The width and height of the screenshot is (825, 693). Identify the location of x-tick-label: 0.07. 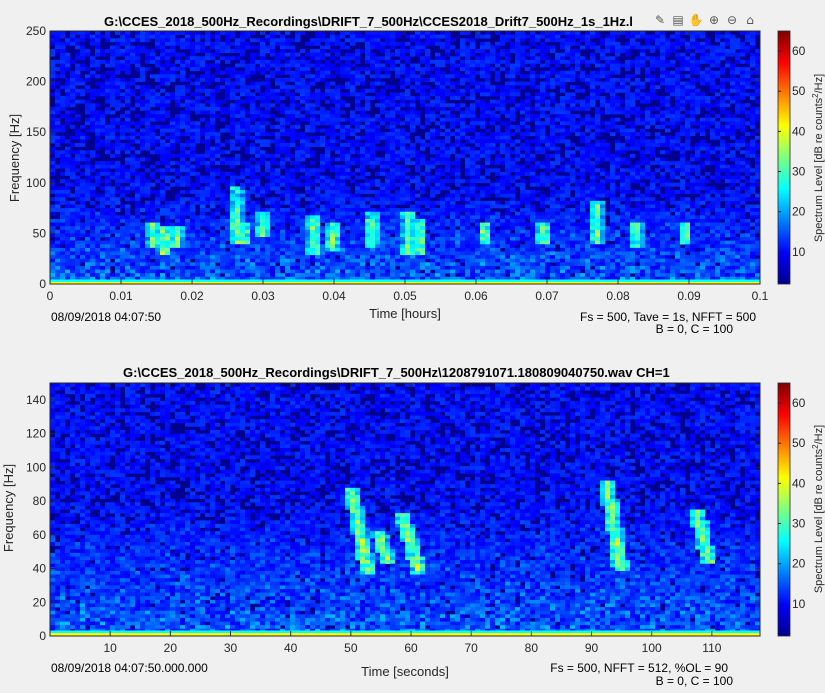
(547, 296).